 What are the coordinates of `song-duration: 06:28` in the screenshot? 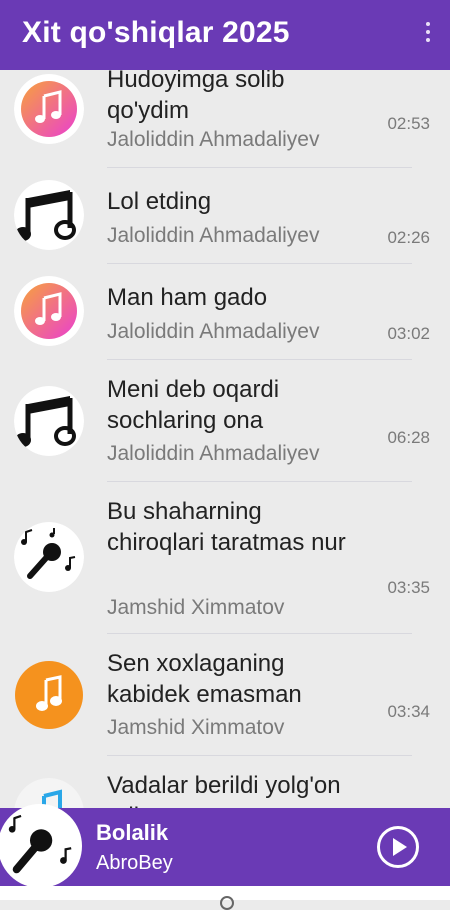 It's located at (408, 437).